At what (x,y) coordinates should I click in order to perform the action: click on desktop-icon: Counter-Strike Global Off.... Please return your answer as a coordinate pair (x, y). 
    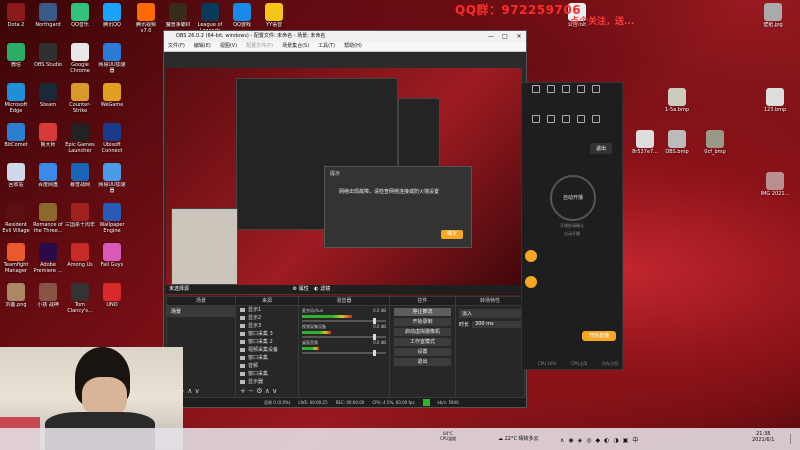
    Looking at the image, I should click on (80, 98).